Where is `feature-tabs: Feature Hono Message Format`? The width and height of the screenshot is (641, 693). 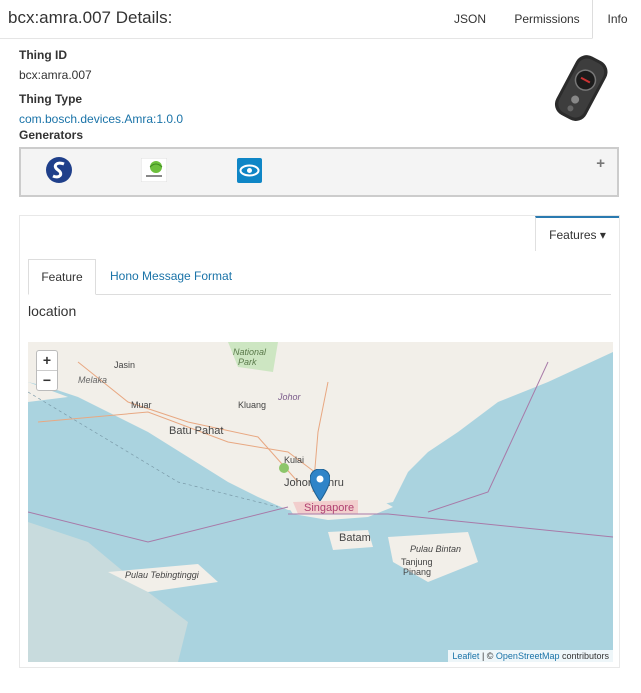
feature-tabs: Feature Hono Message Format is located at coordinates (319, 277).